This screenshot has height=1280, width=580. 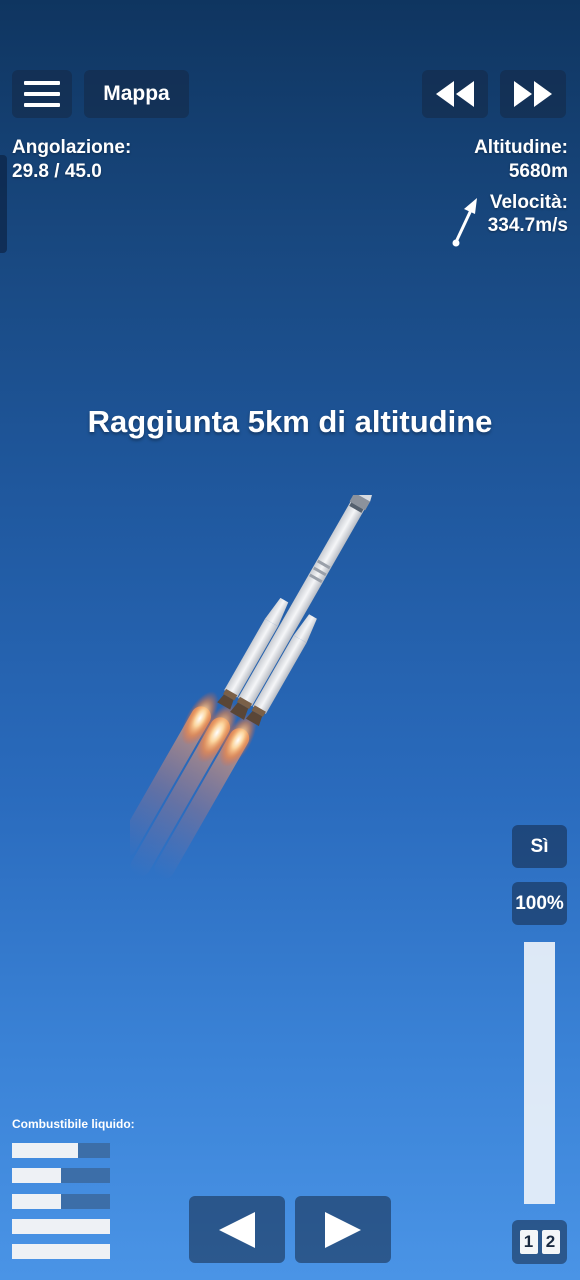 I want to click on angle-label: Angolazione:, so click(x=72, y=147).